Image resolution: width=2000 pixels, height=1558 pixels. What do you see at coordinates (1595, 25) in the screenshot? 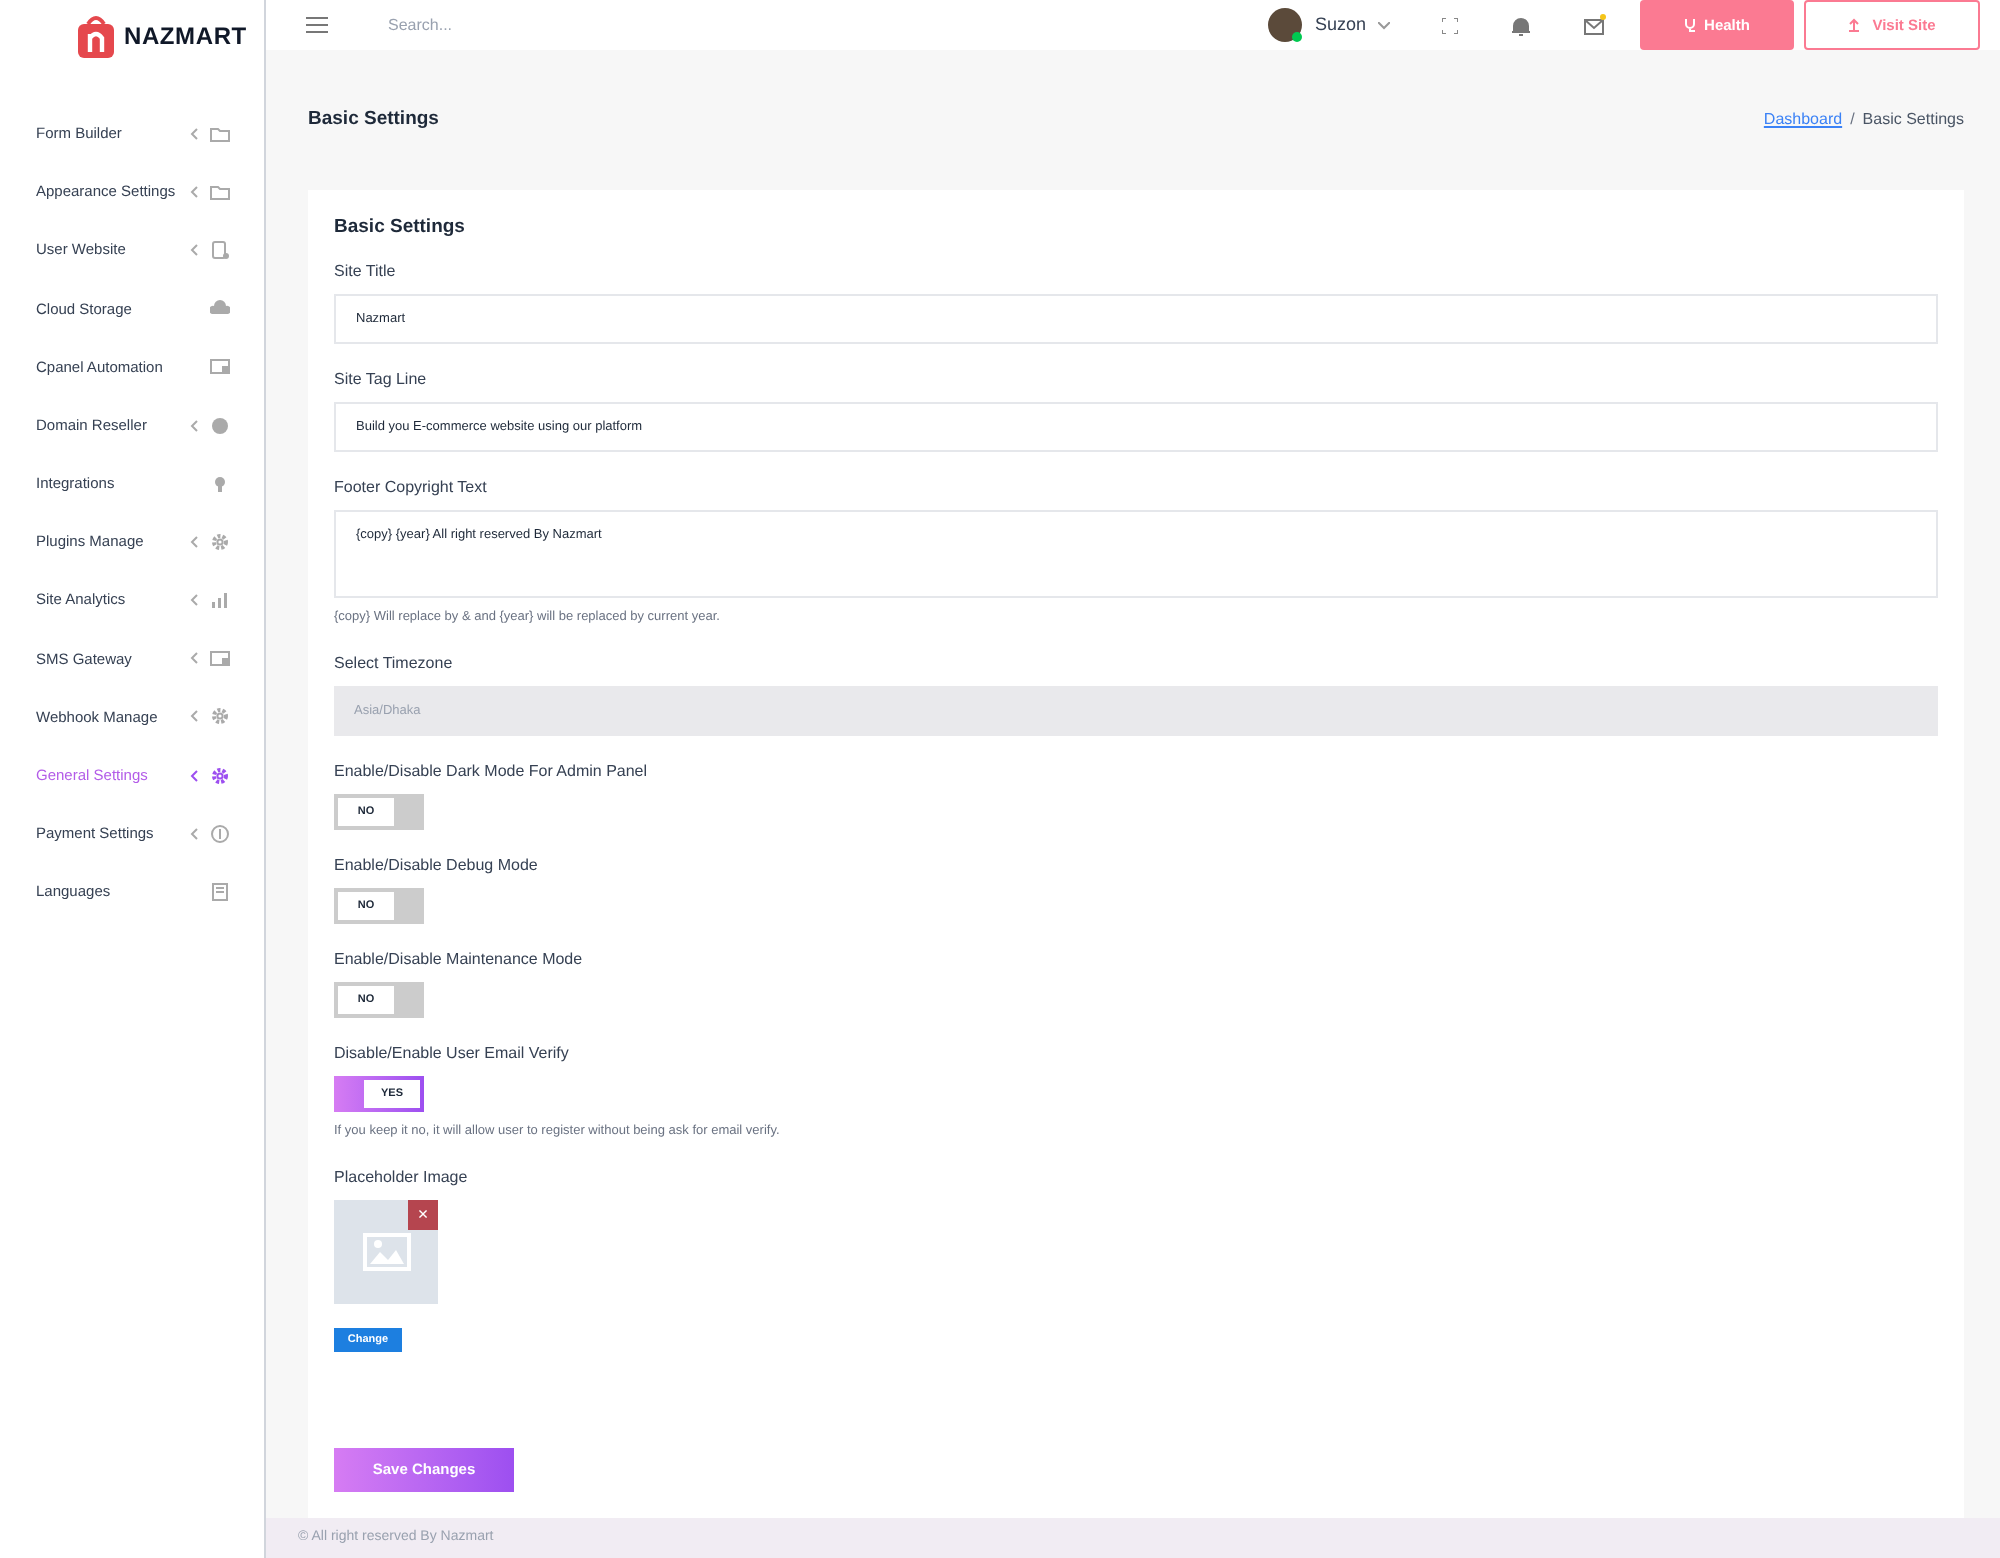
I see `mail-icon` at bounding box center [1595, 25].